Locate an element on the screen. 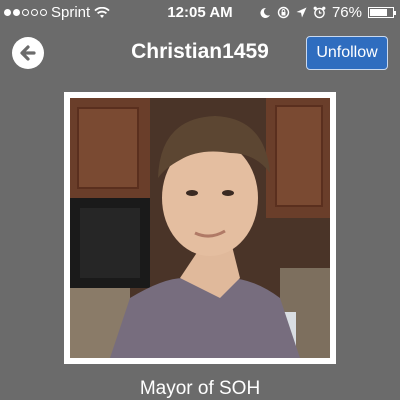 This screenshot has width=400, height=400. moon-icon is located at coordinates (265, 12).